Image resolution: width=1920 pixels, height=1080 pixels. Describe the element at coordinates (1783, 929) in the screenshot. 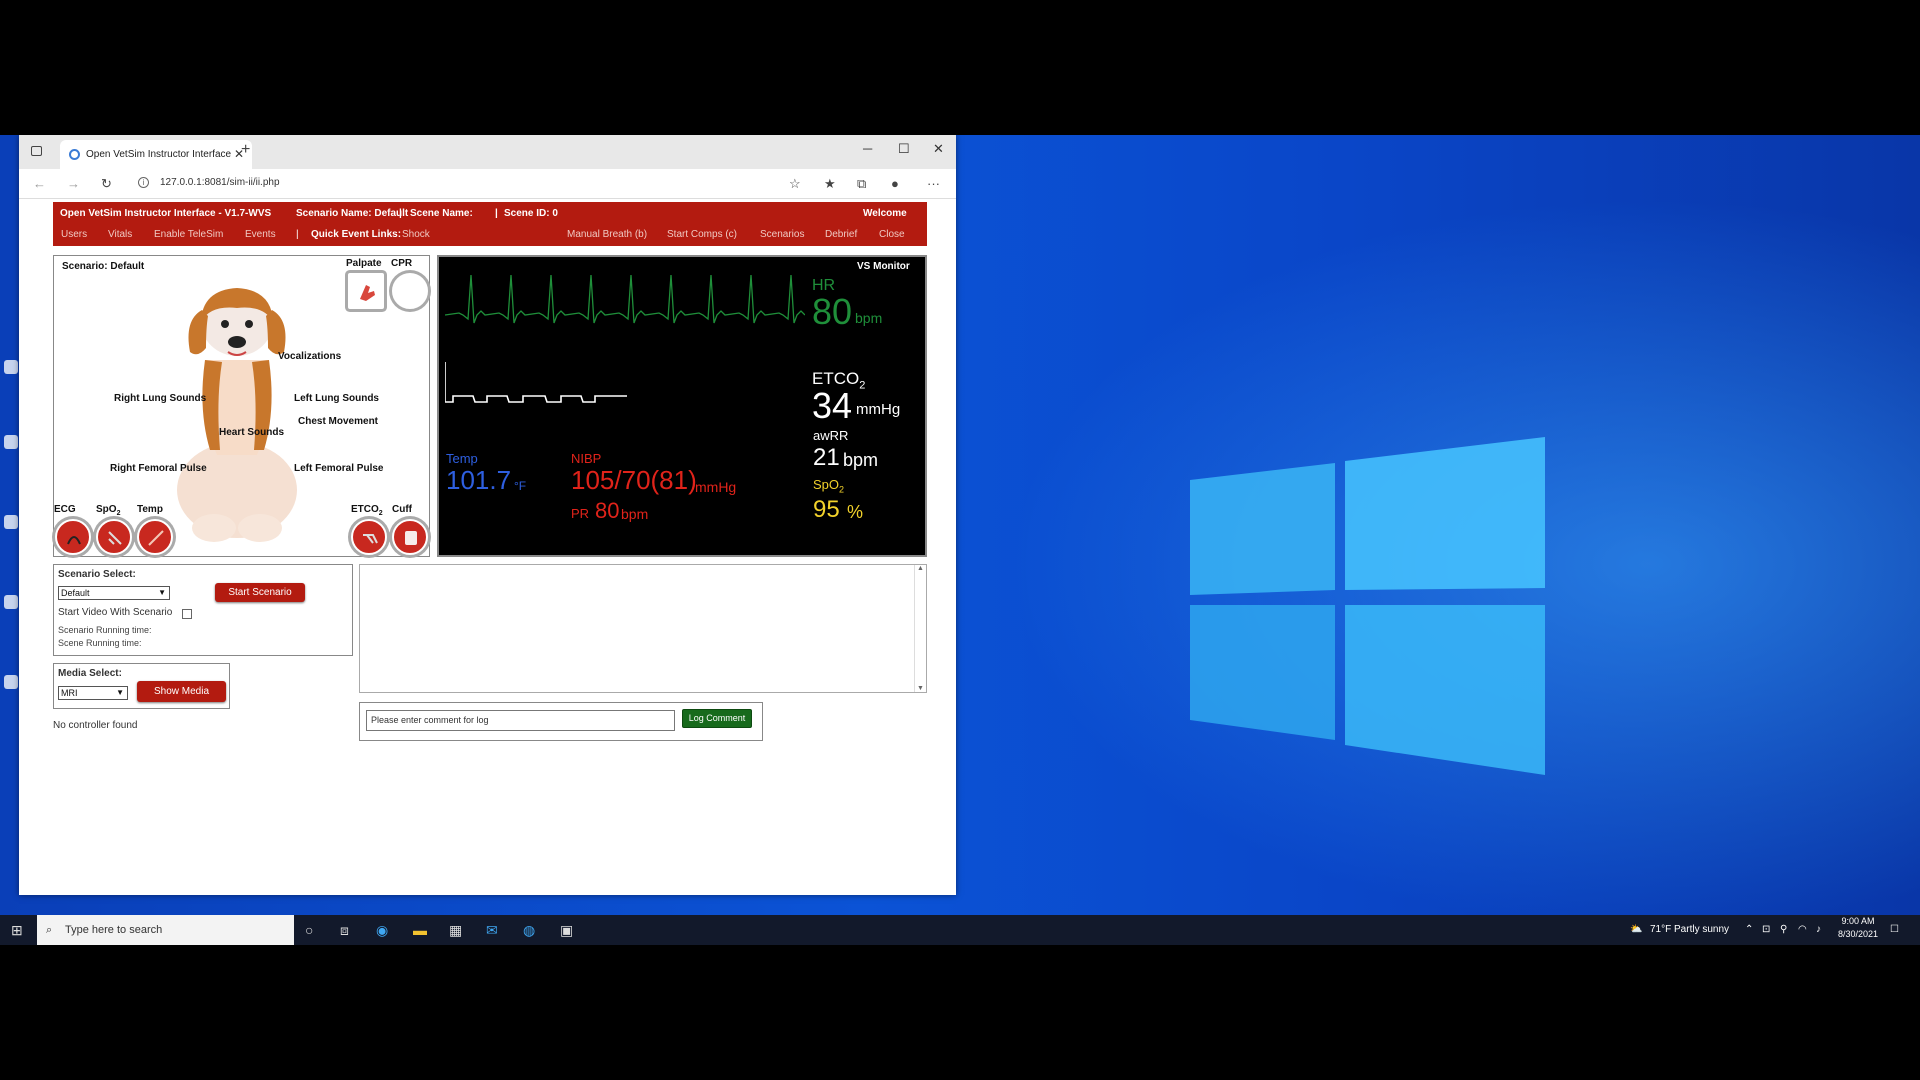

I see `microphone-icon: ⚲` at that location.